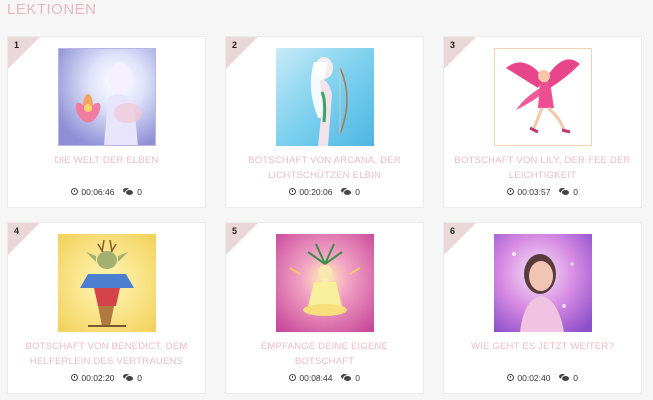 The image size is (653, 400). I want to click on lesson-meta: 00:03:57 0, so click(542, 191).